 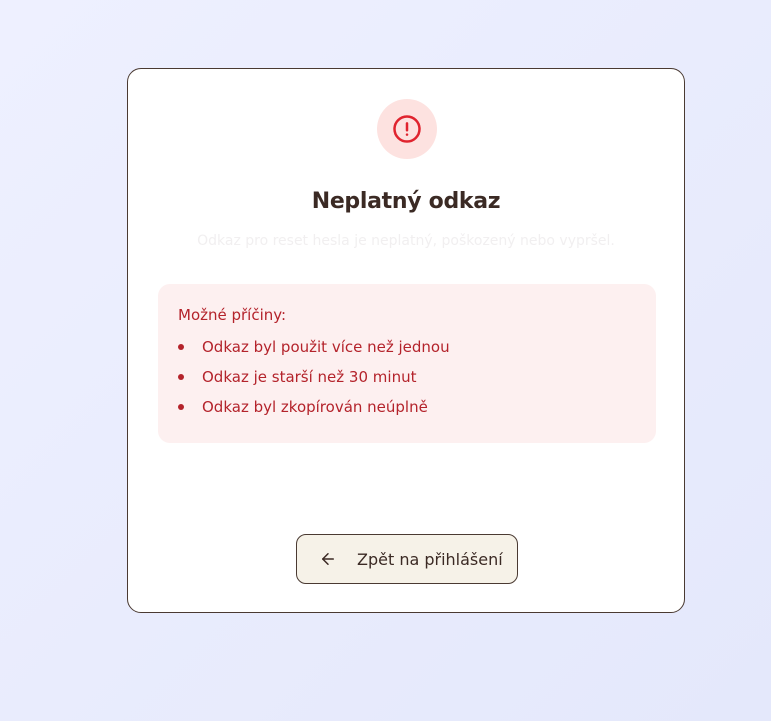 I want to click on back-to-login-button: Zpět na přihlášení, so click(x=407, y=559).